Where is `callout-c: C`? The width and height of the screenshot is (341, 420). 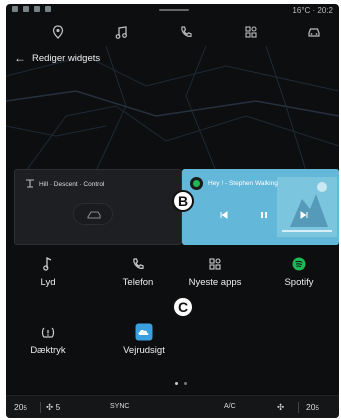
callout-c: C is located at coordinates (183, 307).